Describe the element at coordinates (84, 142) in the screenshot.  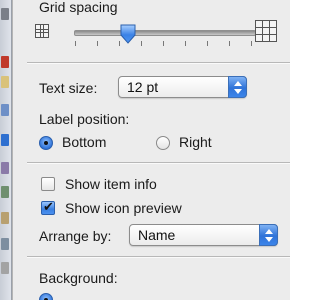
I see `radio-bottom-label: Bottom` at that location.